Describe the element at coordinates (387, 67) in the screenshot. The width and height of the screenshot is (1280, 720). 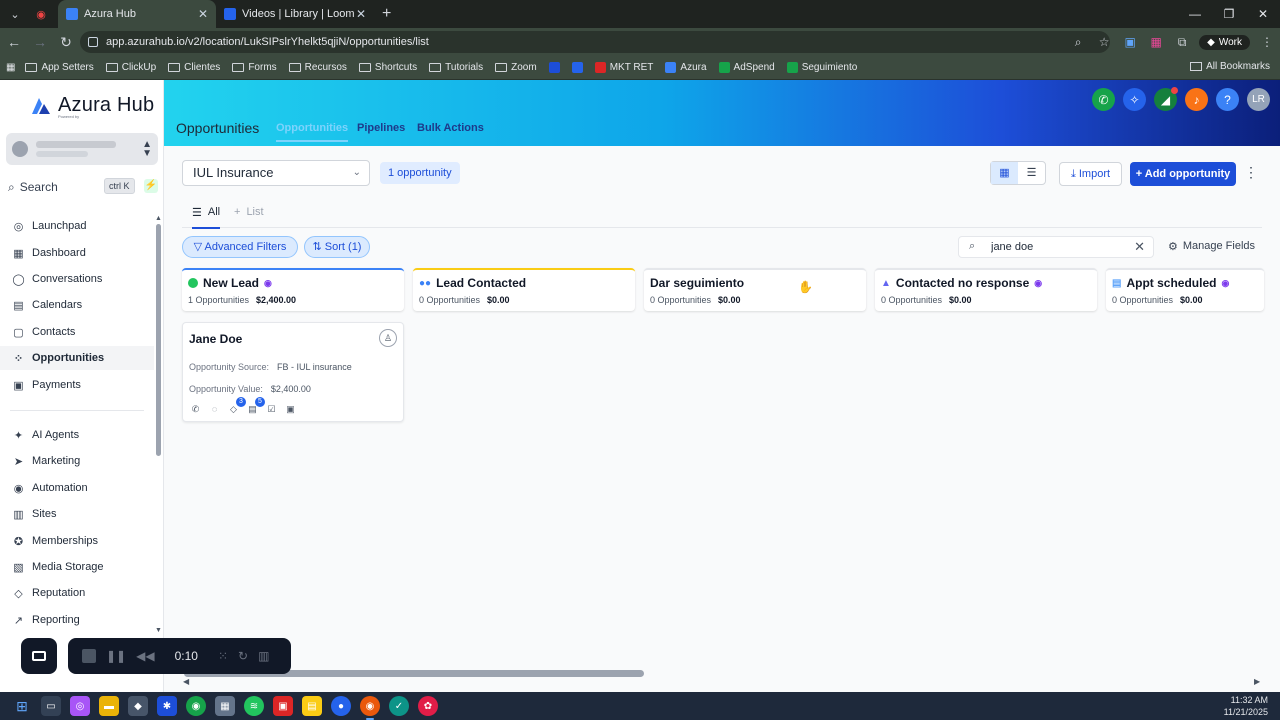
I see `bookmark-item: Shortcuts` at that location.